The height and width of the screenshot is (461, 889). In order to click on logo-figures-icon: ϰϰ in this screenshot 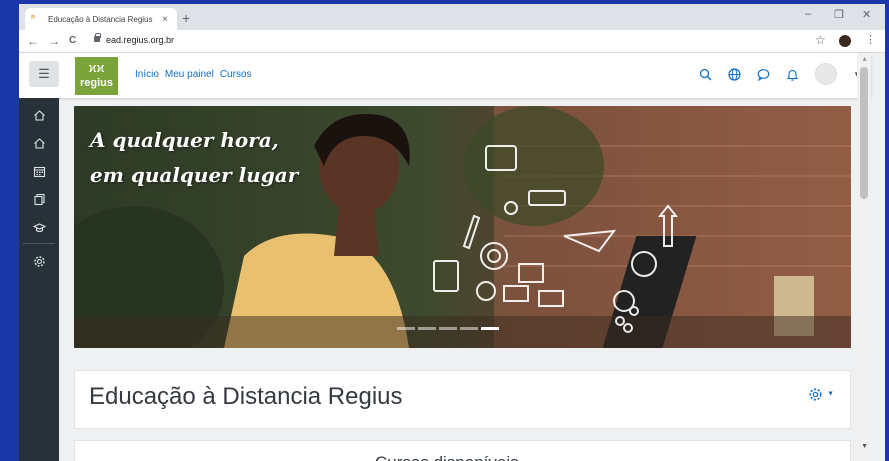, I will do `click(96, 67)`.